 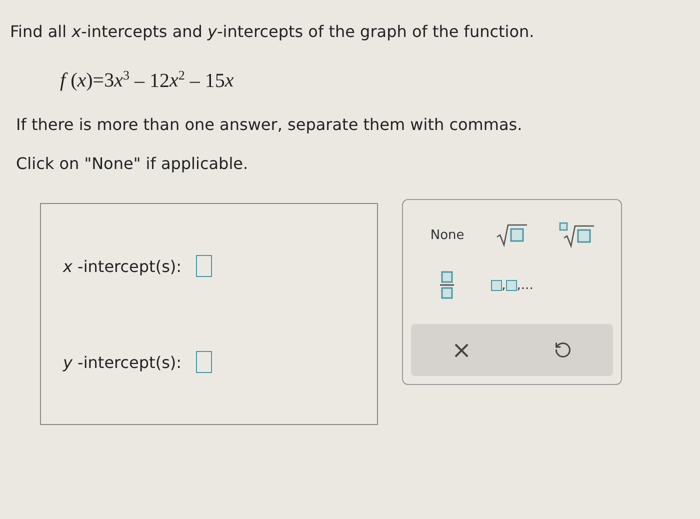 I want to click on fraction-icon, so click(x=447, y=285).